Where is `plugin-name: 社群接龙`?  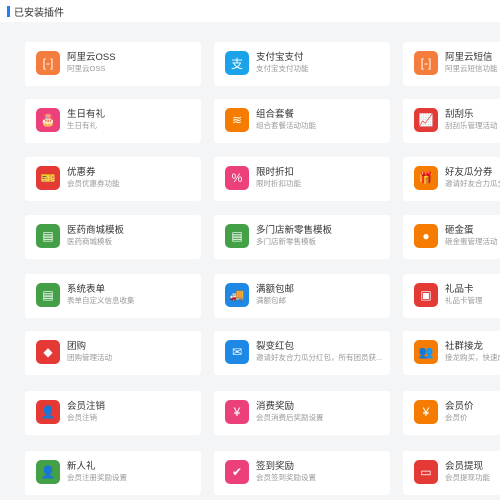 plugin-name: 社群接龙 is located at coordinates (464, 346).